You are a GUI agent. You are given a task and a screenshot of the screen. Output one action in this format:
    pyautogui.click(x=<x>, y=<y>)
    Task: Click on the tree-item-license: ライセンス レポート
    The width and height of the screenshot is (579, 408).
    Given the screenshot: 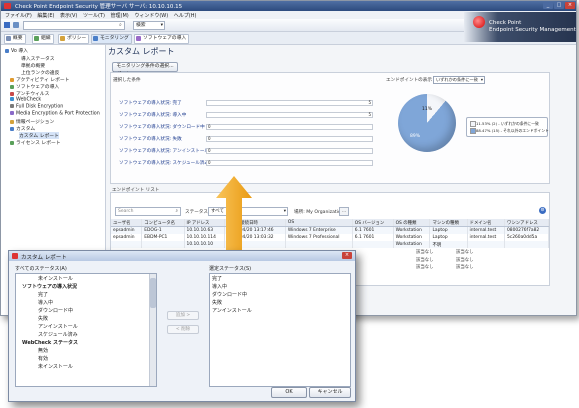 What is the action you would take?
    pyautogui.click(x=35, y=142)
    